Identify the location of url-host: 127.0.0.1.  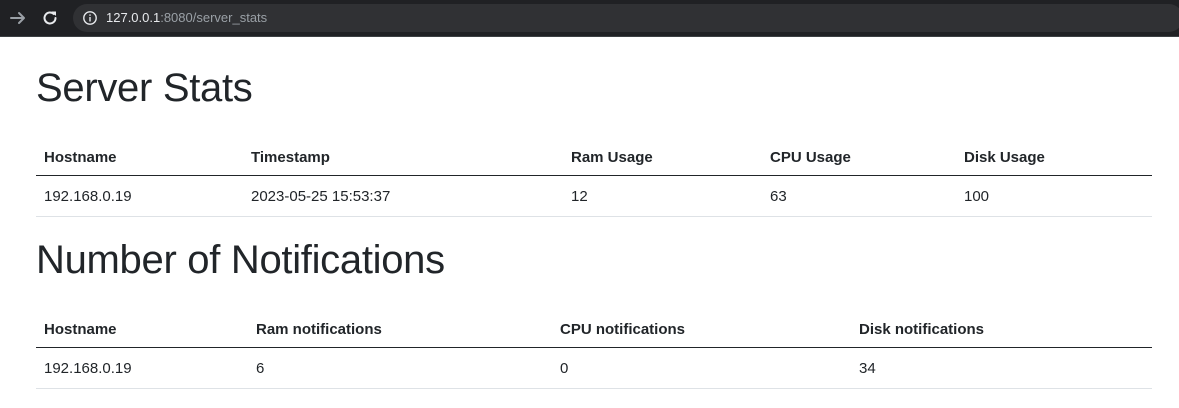
(133, 17).